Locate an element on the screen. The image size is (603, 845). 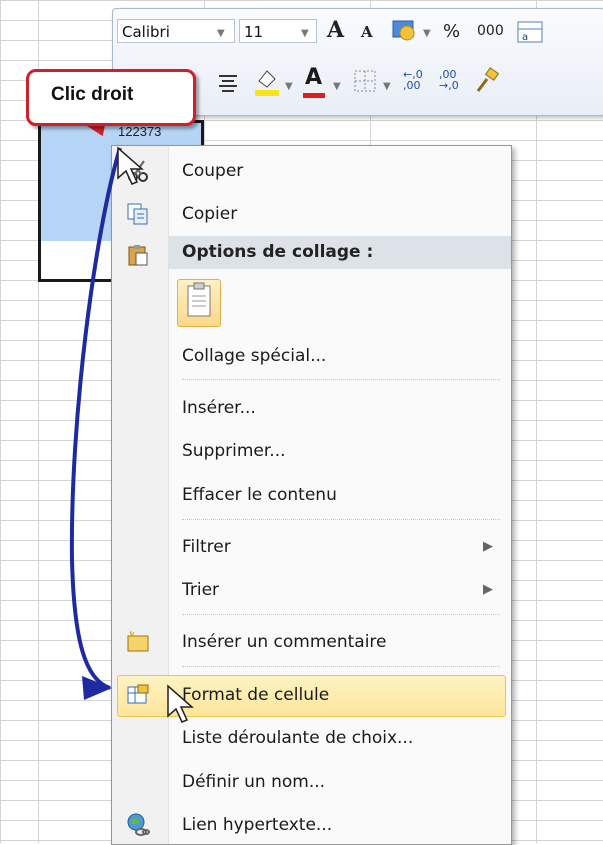
annotation-arrow-line is located at coordinates (95, 418).